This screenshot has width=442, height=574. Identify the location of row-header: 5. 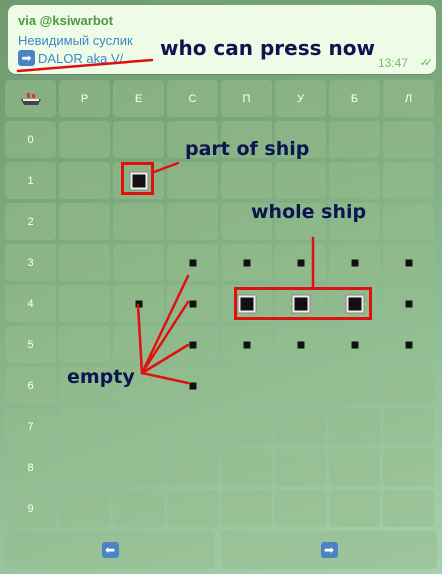
(30, 344).